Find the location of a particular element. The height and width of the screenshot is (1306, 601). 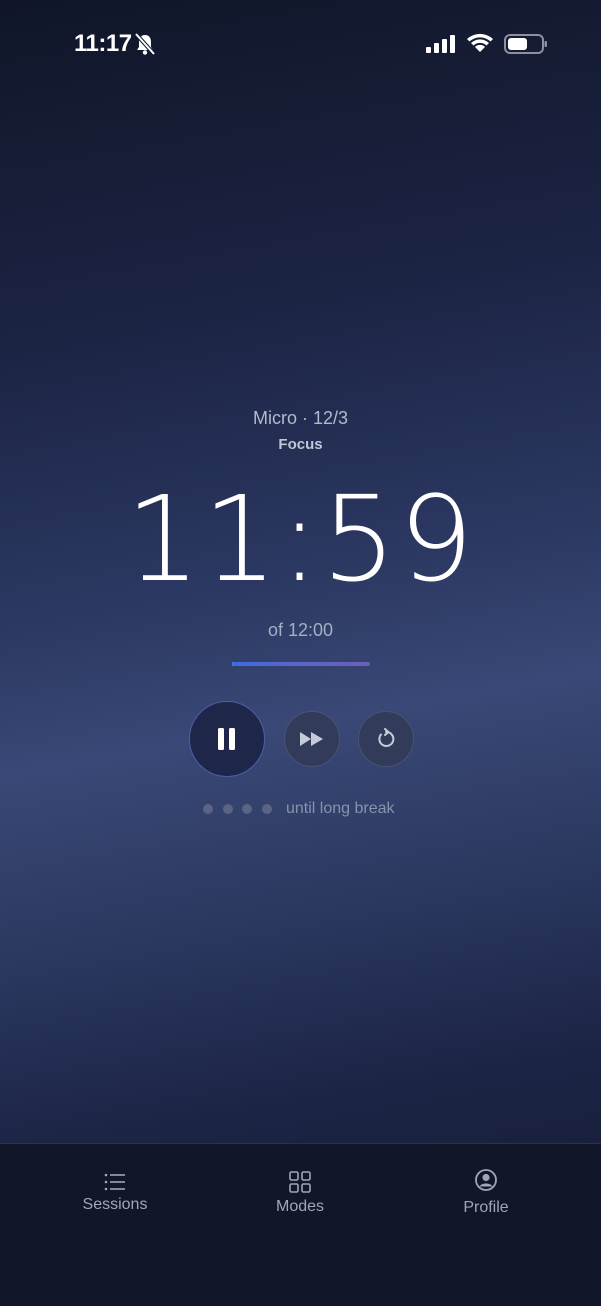

phase-label: Focus is located at coordinates (300, 444).